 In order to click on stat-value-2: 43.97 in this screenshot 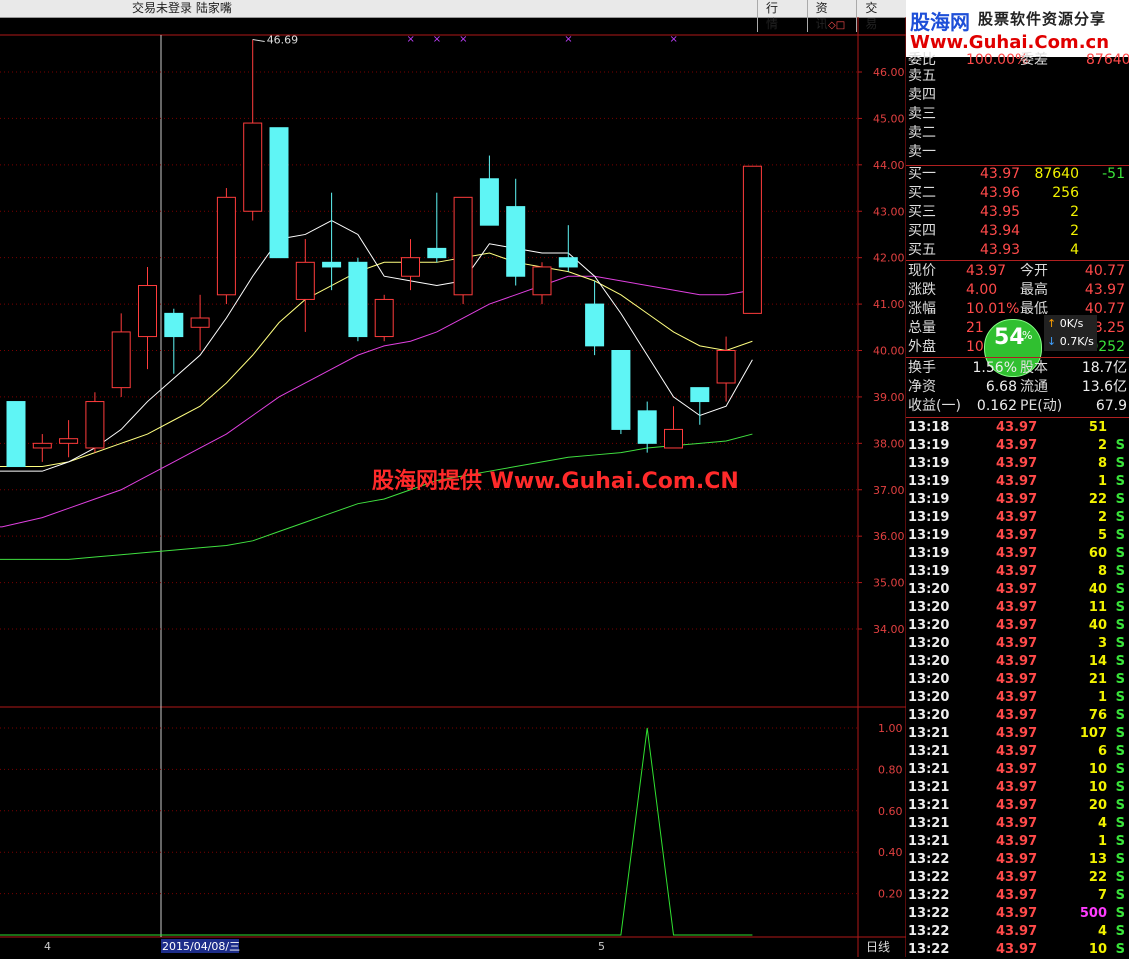, I will do `click(1104, 290)`.